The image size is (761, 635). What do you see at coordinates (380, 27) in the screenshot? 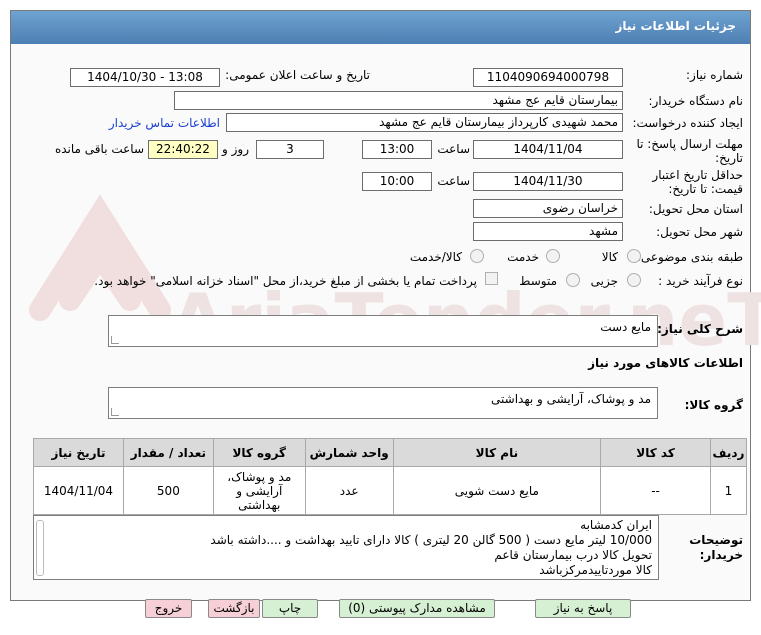
I see `title-bar: جزئیات اطلاعات نیاز` at bounding box center [380, 27].